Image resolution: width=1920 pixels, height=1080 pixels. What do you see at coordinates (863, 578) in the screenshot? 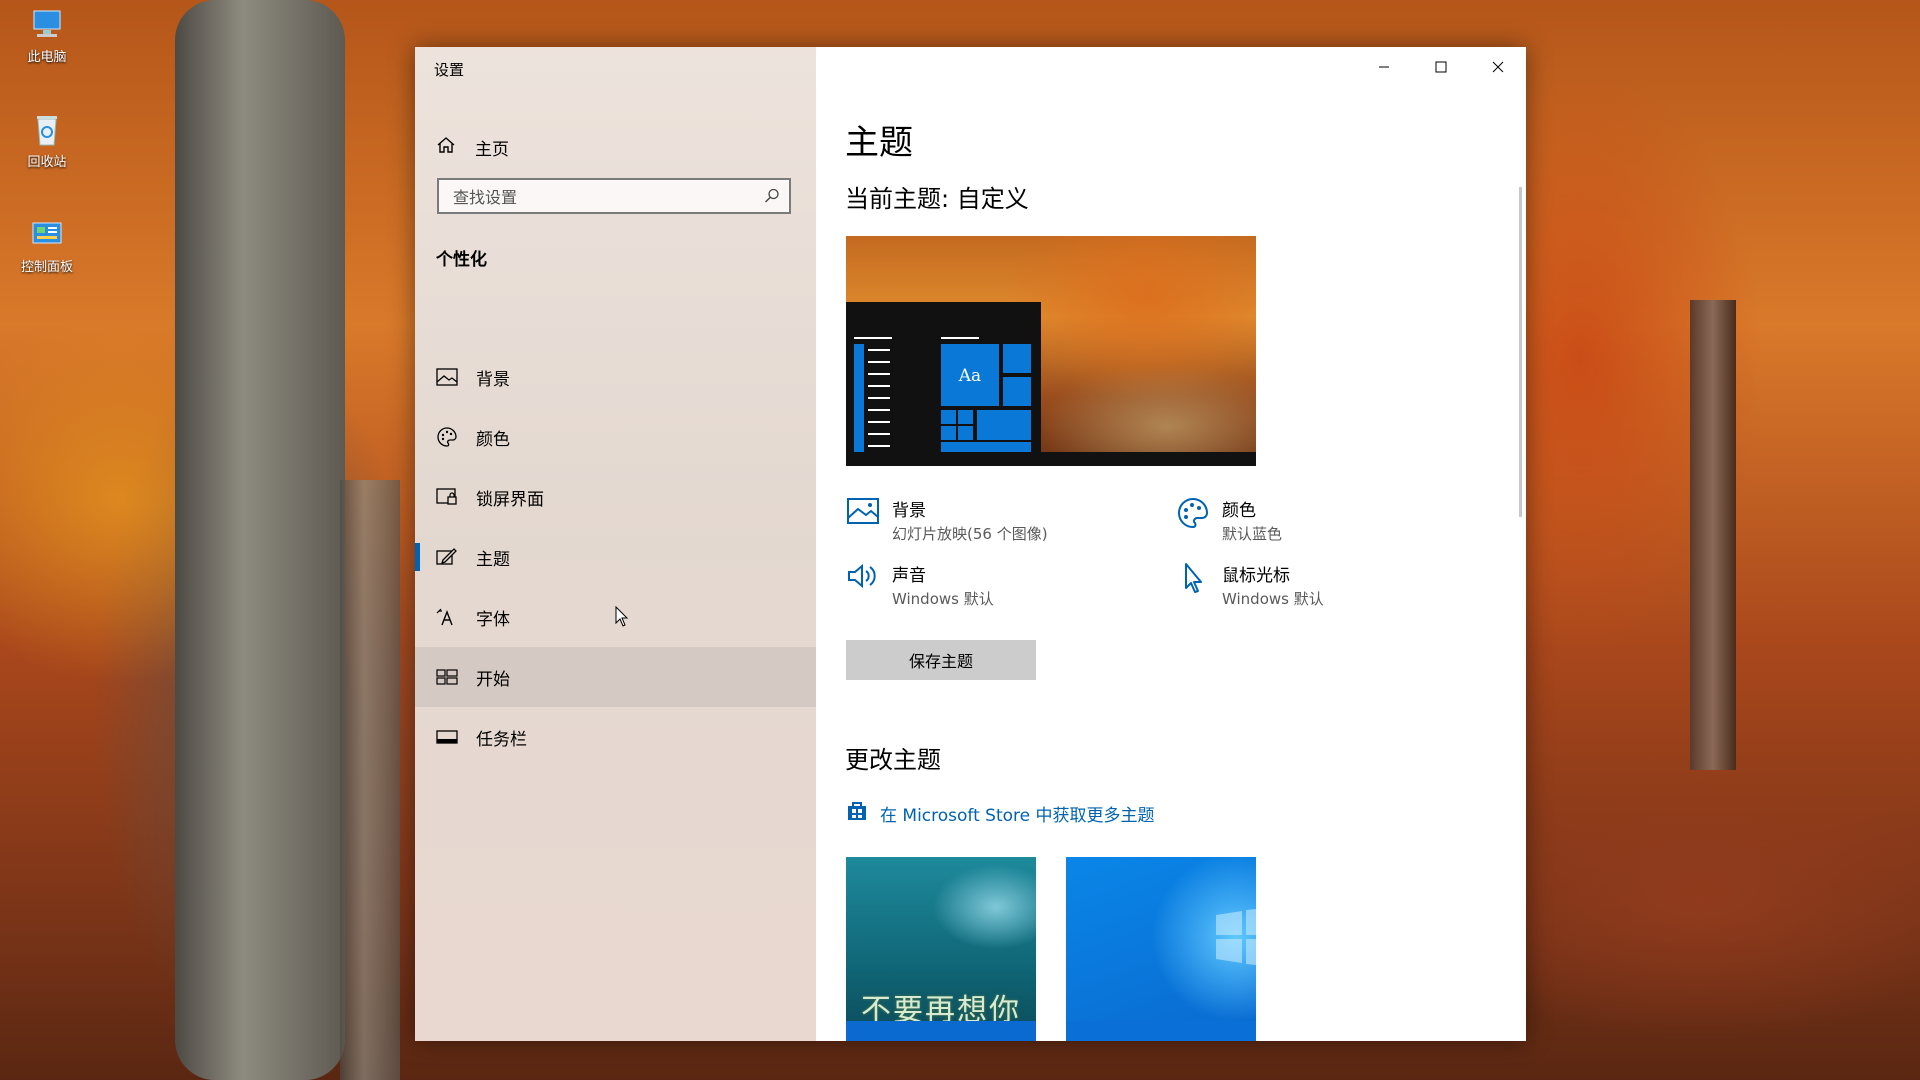
I see `speaker-icon` at bounding box center [863, 578].